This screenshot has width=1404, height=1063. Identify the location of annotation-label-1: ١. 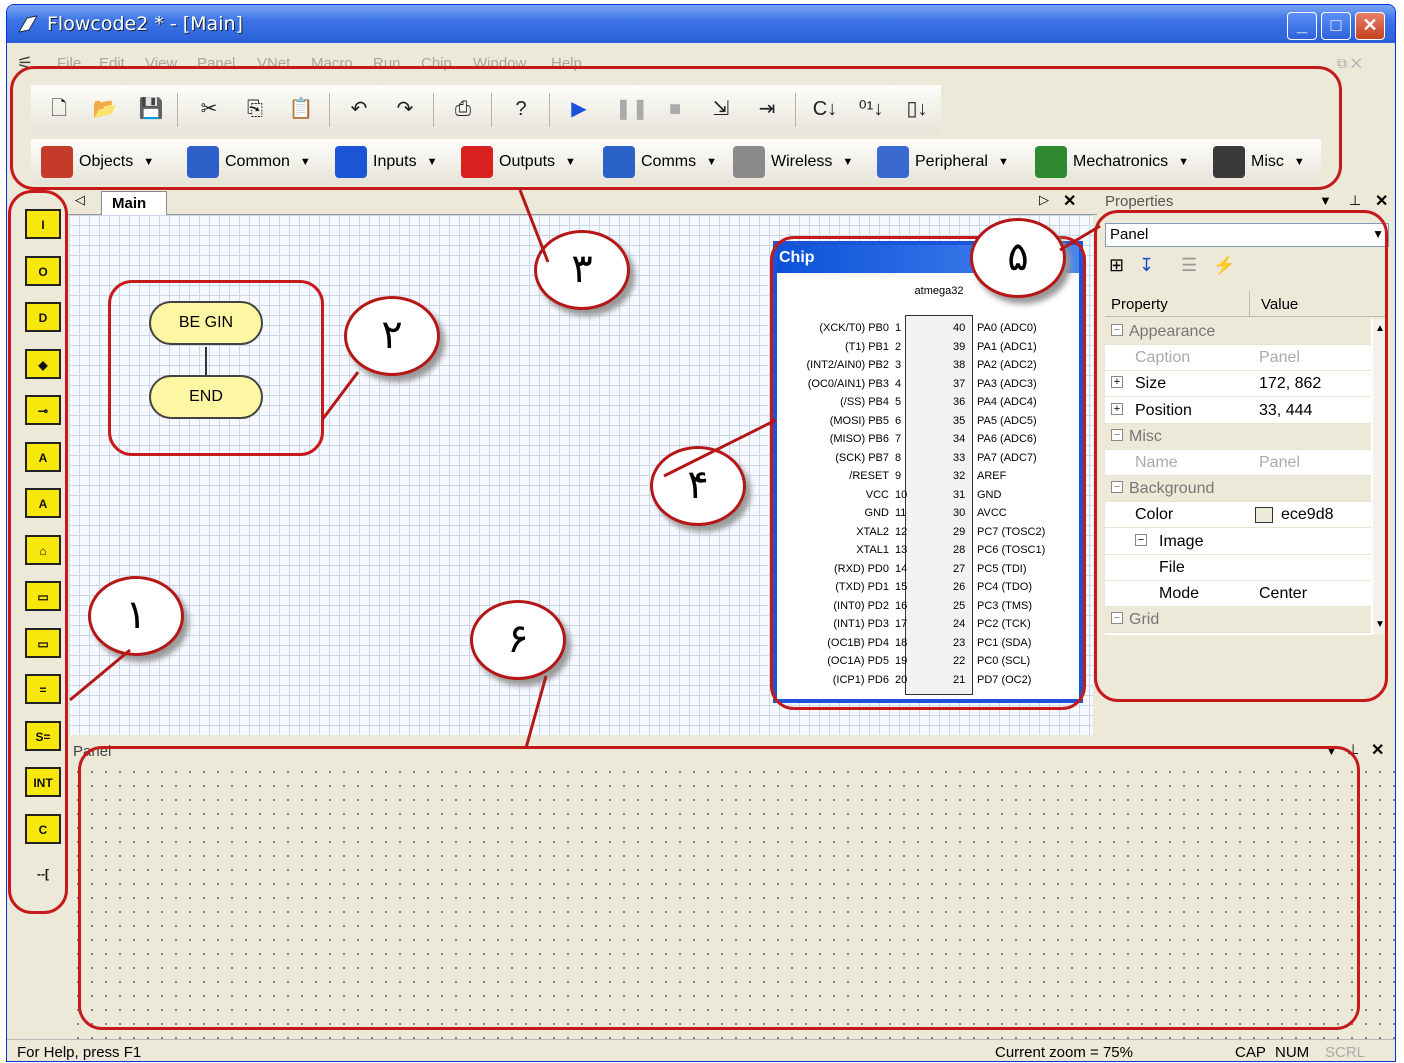
(136, 616).